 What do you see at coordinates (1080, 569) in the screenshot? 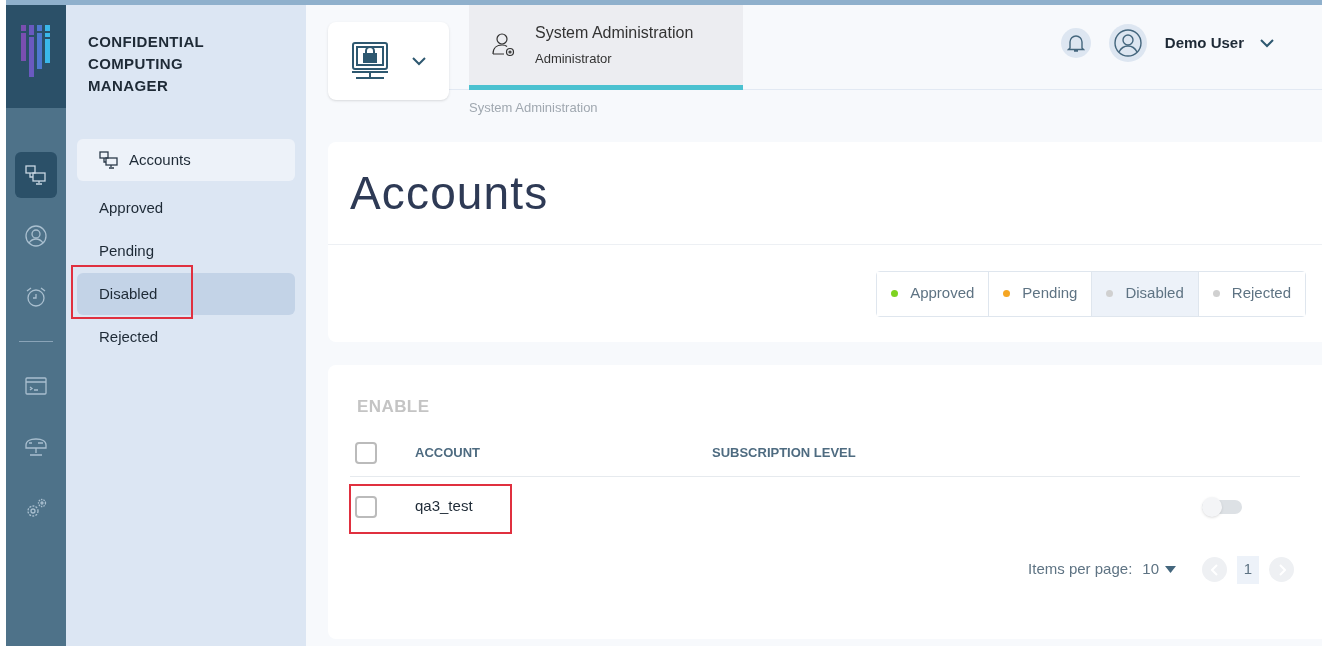
I see `items-per-page-label: Items per page:` at bounding box center [1080, 569].